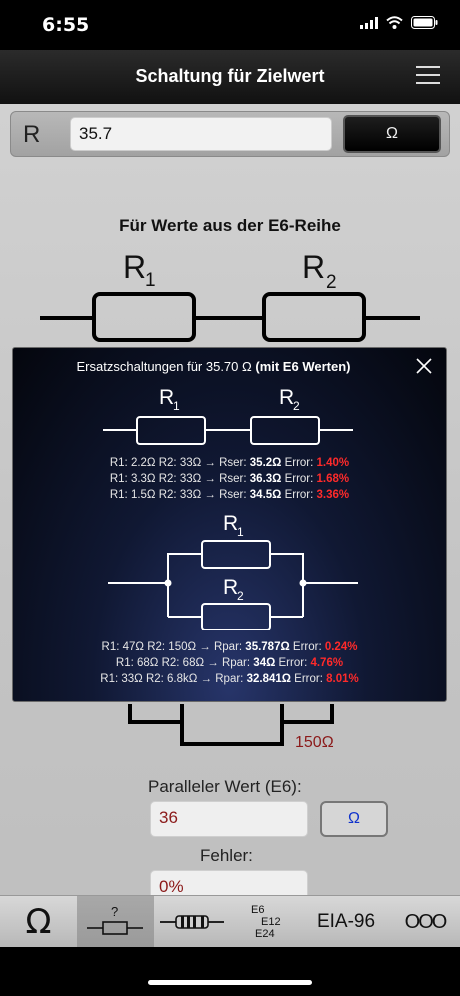 The image size is (460, 996). What do you see at coordinates (230, 25) in the screenshot?
I see `status-bar: 6:55` at bounding box center [230, 25].